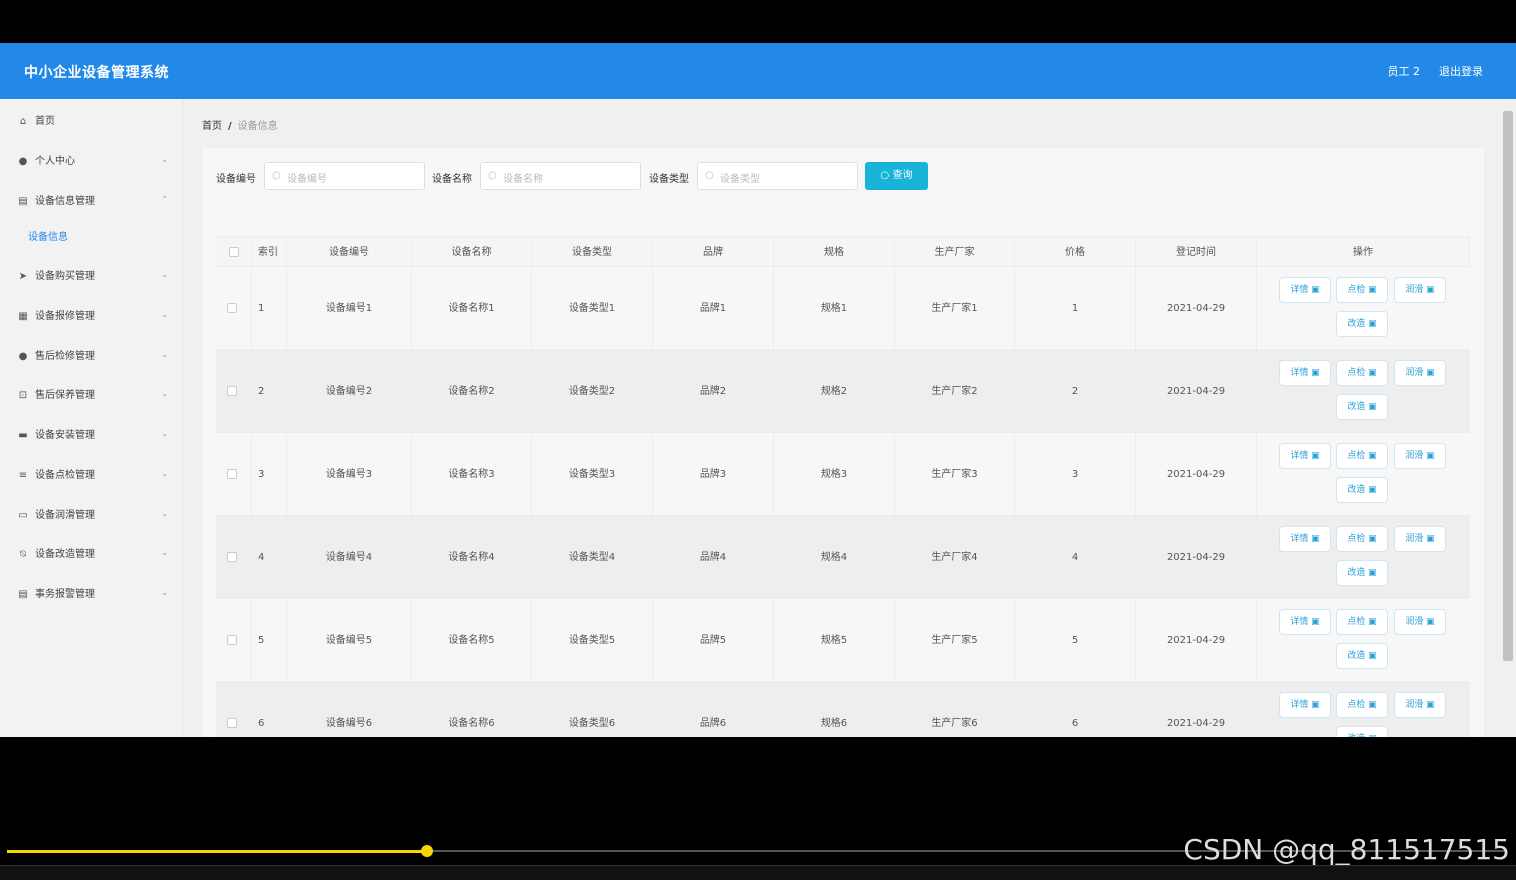  Describe the element at coordinates (472, 252) in the screenshot. I see `column-header: 设备名称` at that location.